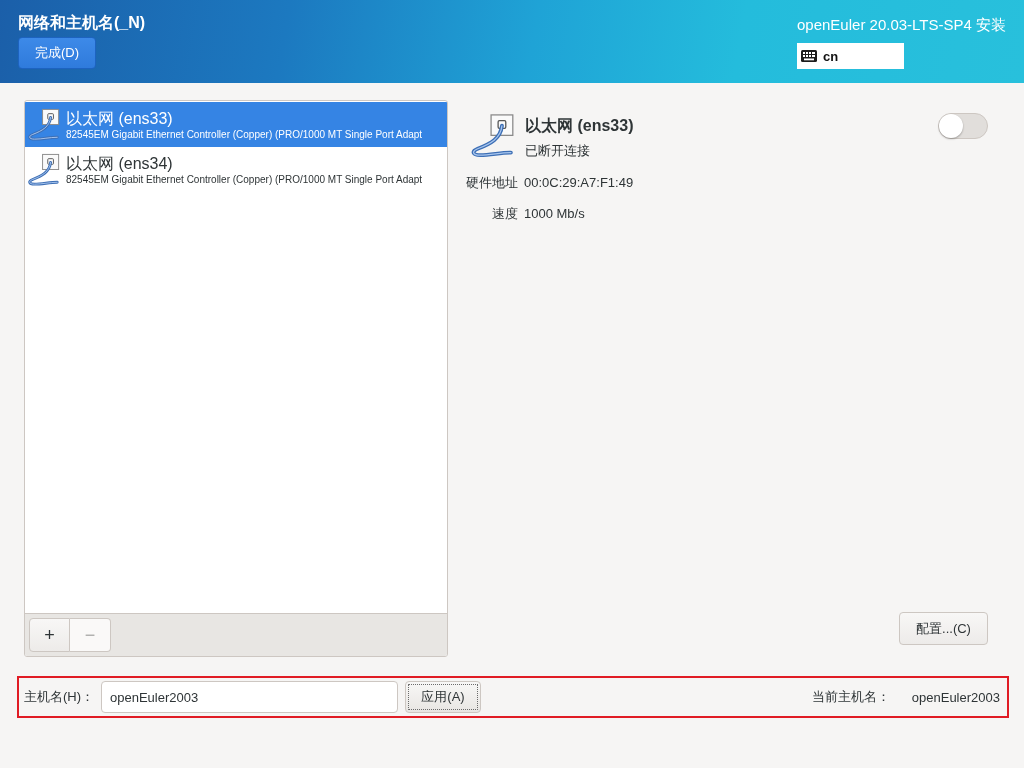 This screenshot has height=768, width=1024. I want to click on connection-status: 已断开连接, so click(558, 151).